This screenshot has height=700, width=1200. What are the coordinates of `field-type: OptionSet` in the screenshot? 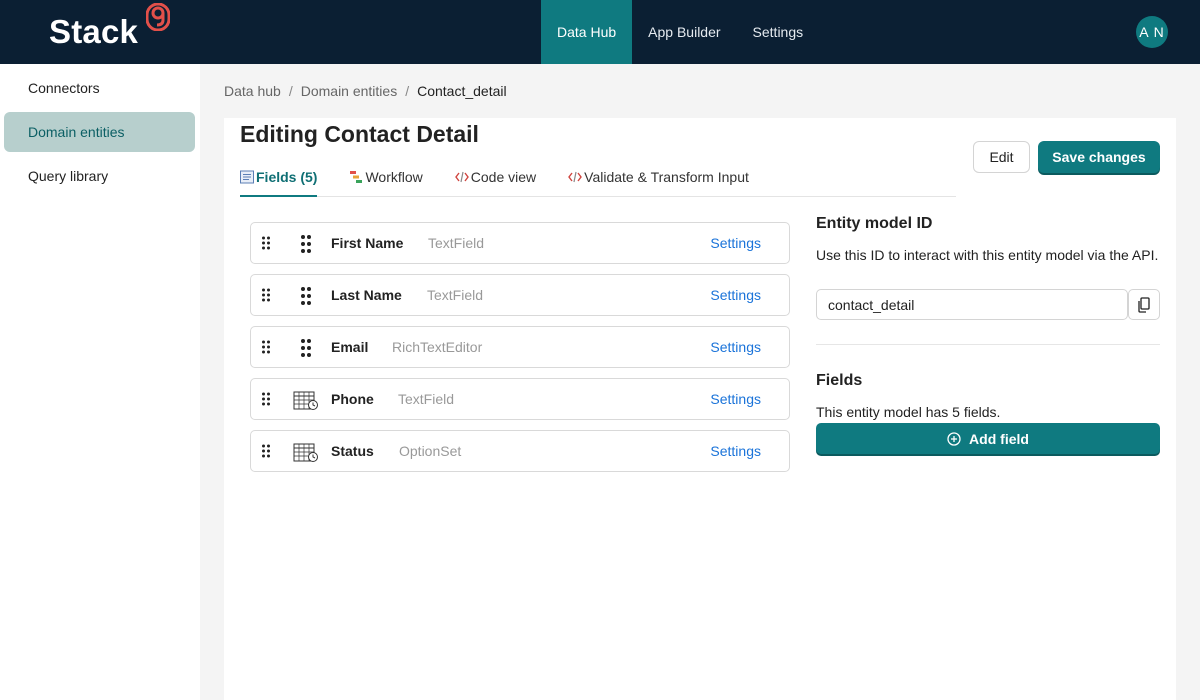 It's located at (430, 451).